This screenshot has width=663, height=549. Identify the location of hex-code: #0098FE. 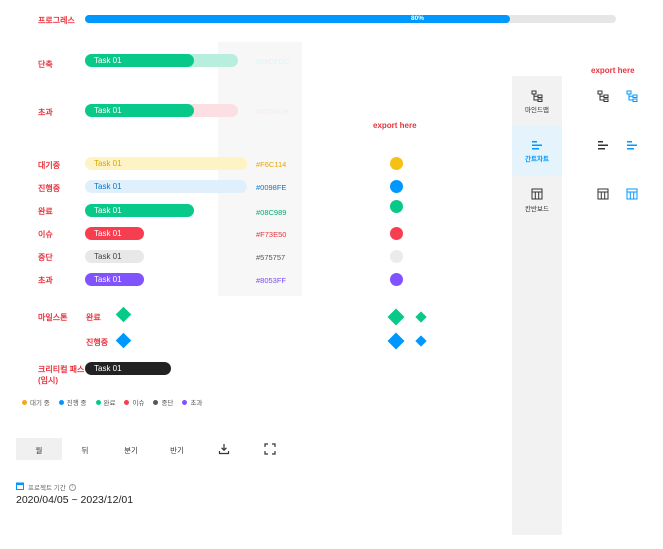
(271, 187).